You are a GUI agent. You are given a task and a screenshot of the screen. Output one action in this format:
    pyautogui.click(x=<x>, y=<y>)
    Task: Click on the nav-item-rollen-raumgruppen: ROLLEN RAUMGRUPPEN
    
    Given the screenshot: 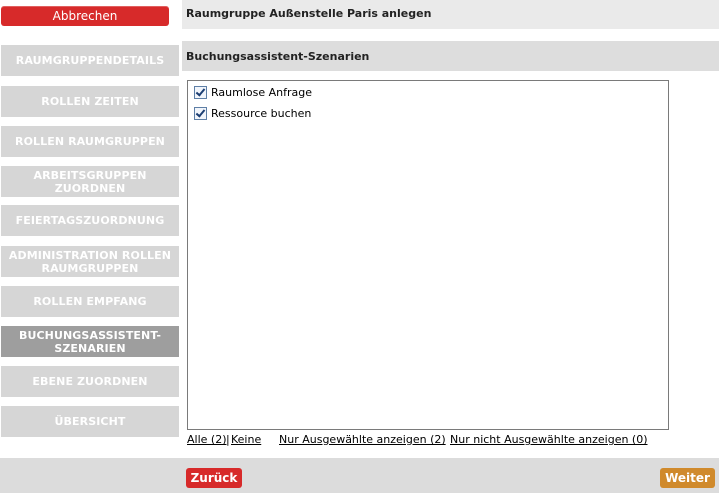 What is the action you would take?
    pyautogui.click(x=90, y=141)
    